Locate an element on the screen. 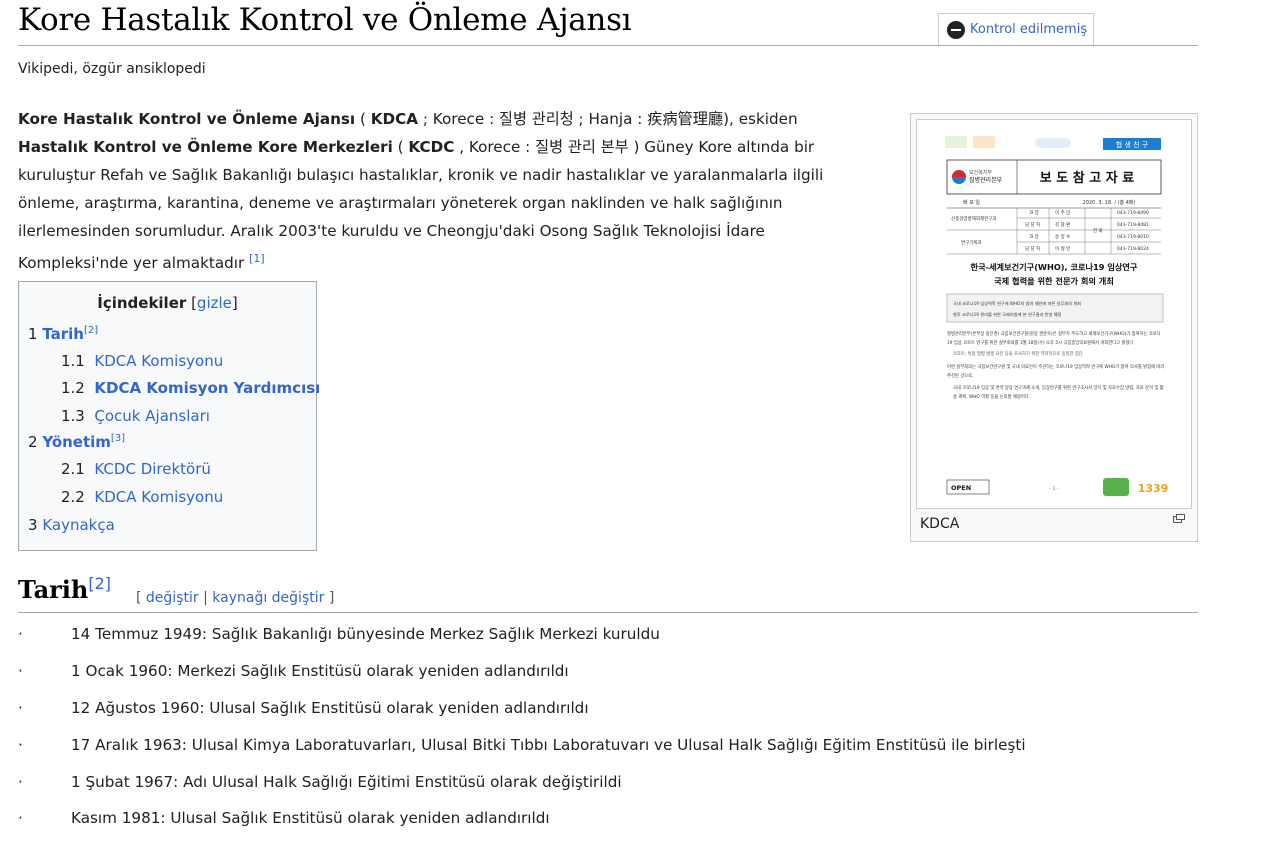  dept-2: 연구기획과 is located at coordinates (971, 242).